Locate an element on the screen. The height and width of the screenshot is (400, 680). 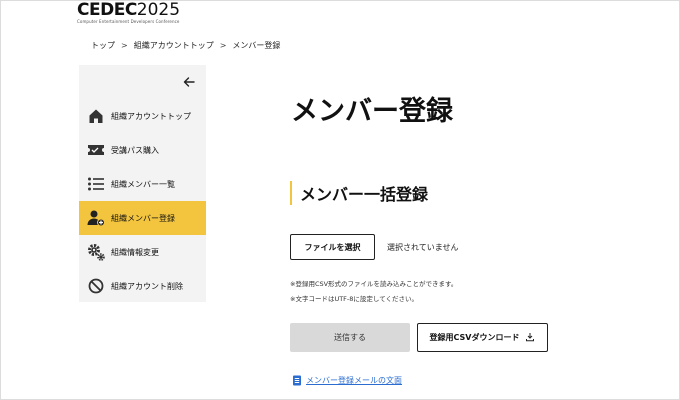
sidebar-item-label: 組織メンバー登録 is located at coordinates (143, 218).